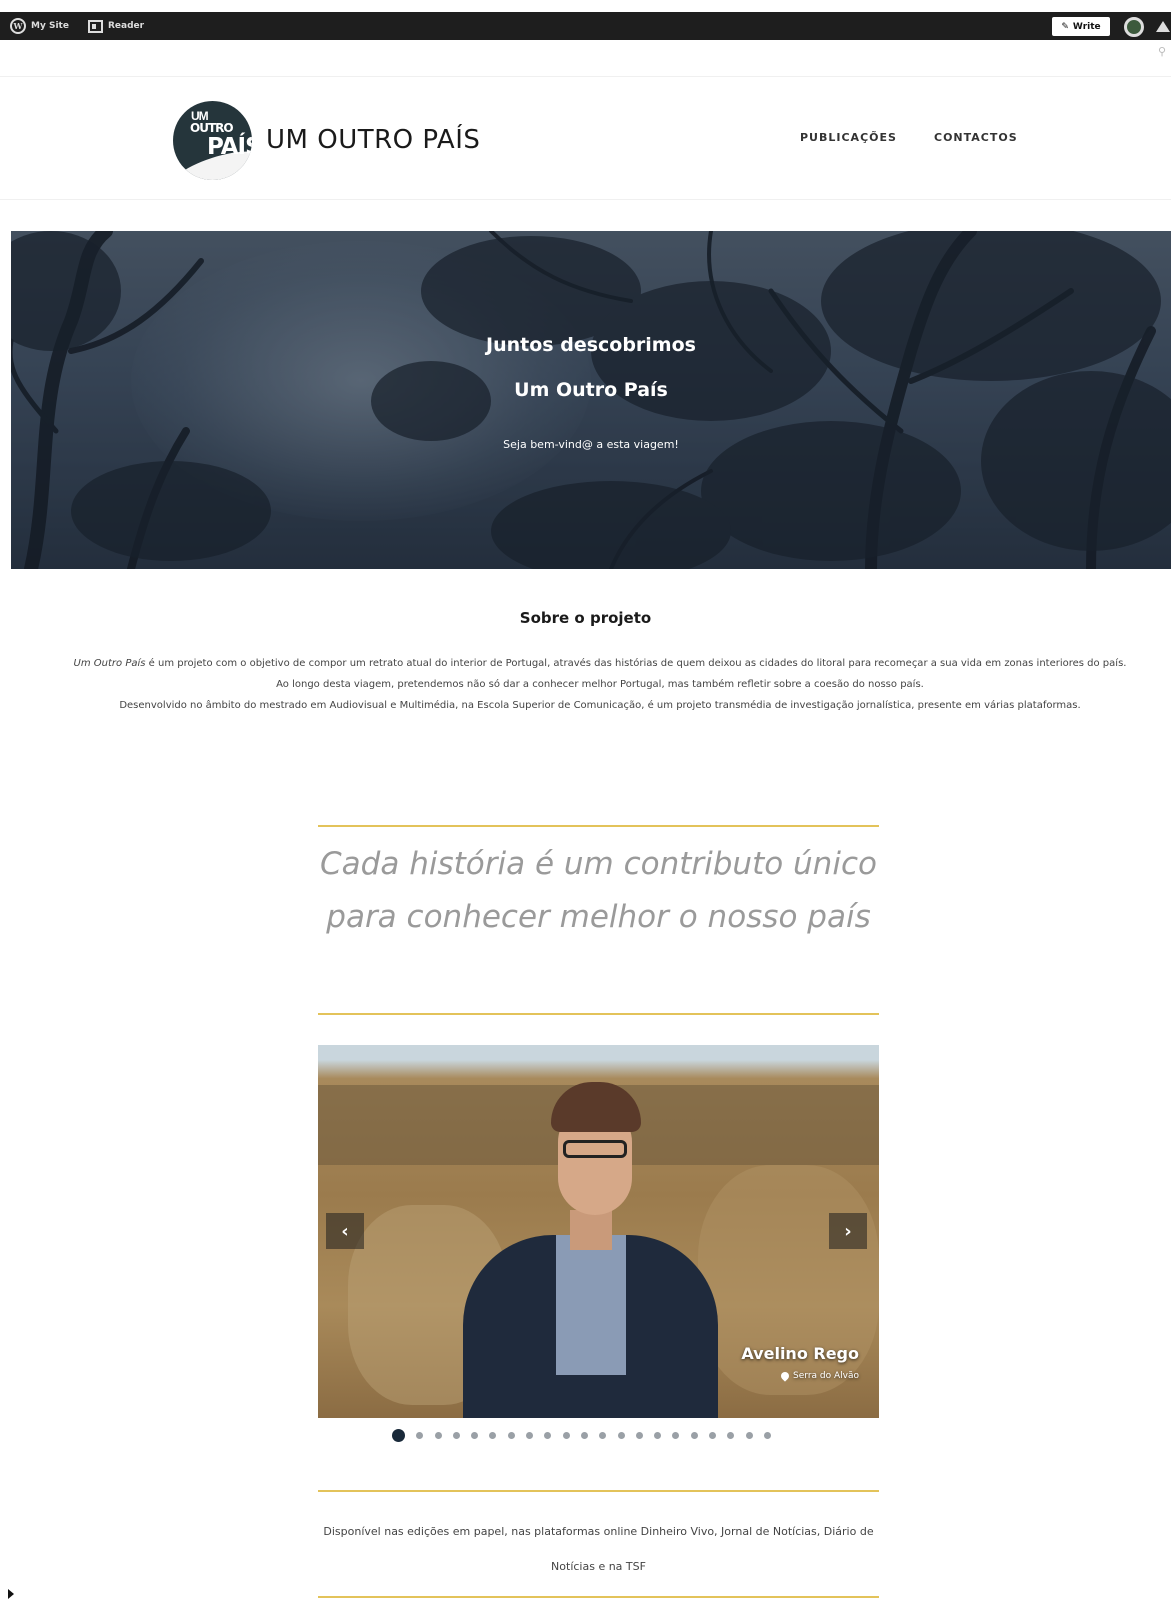 This screenshot has width=1171, height=1599. I want to click on my-site-button: W My Site, so click(39, 26).